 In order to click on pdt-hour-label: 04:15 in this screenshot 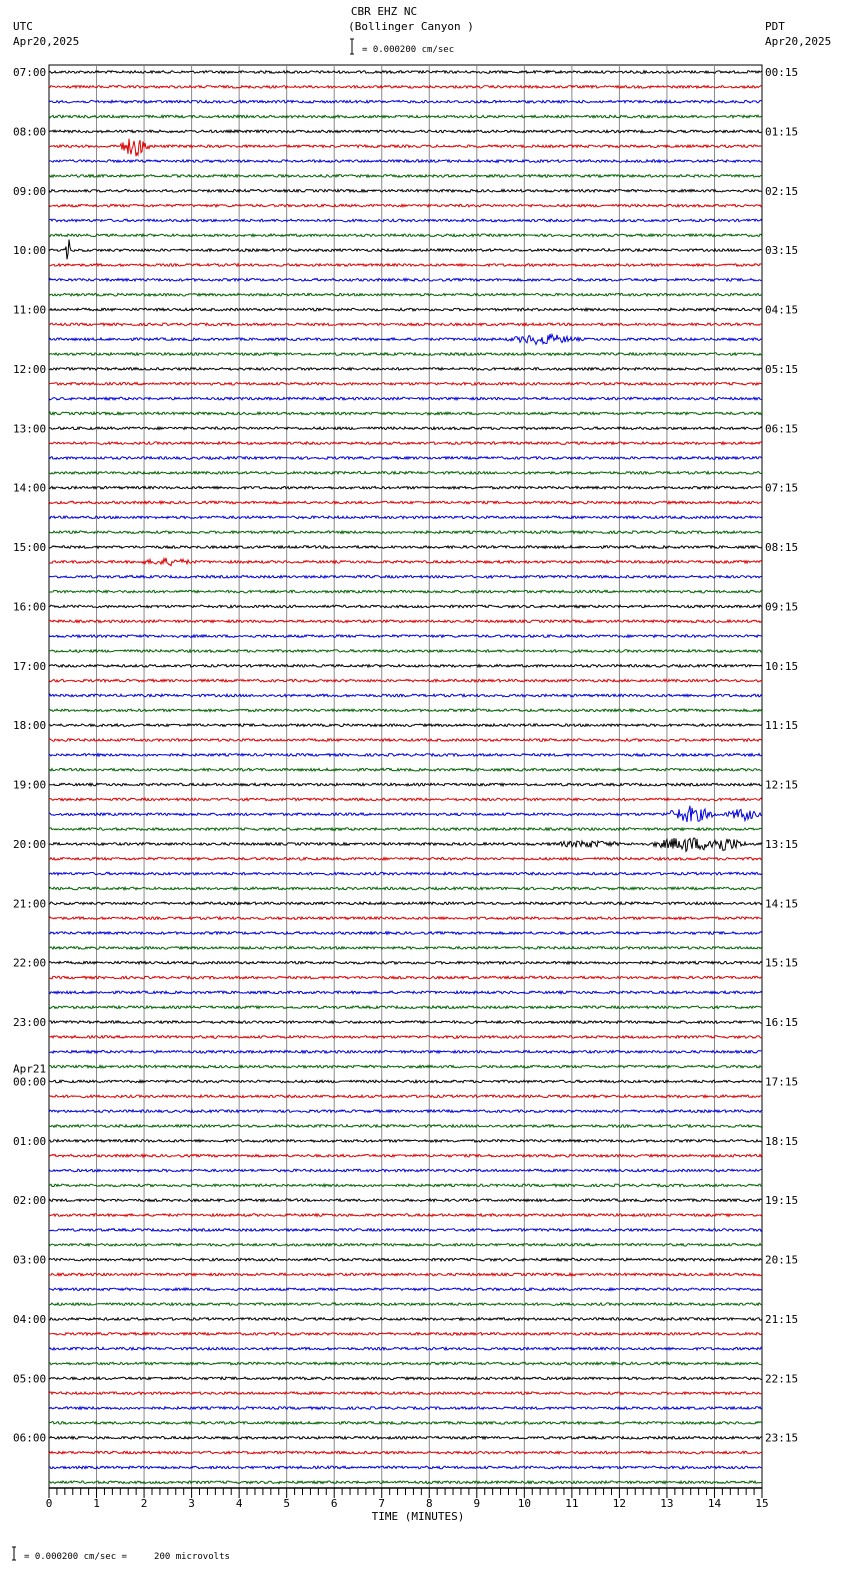, I will do `click(781, 310)`.